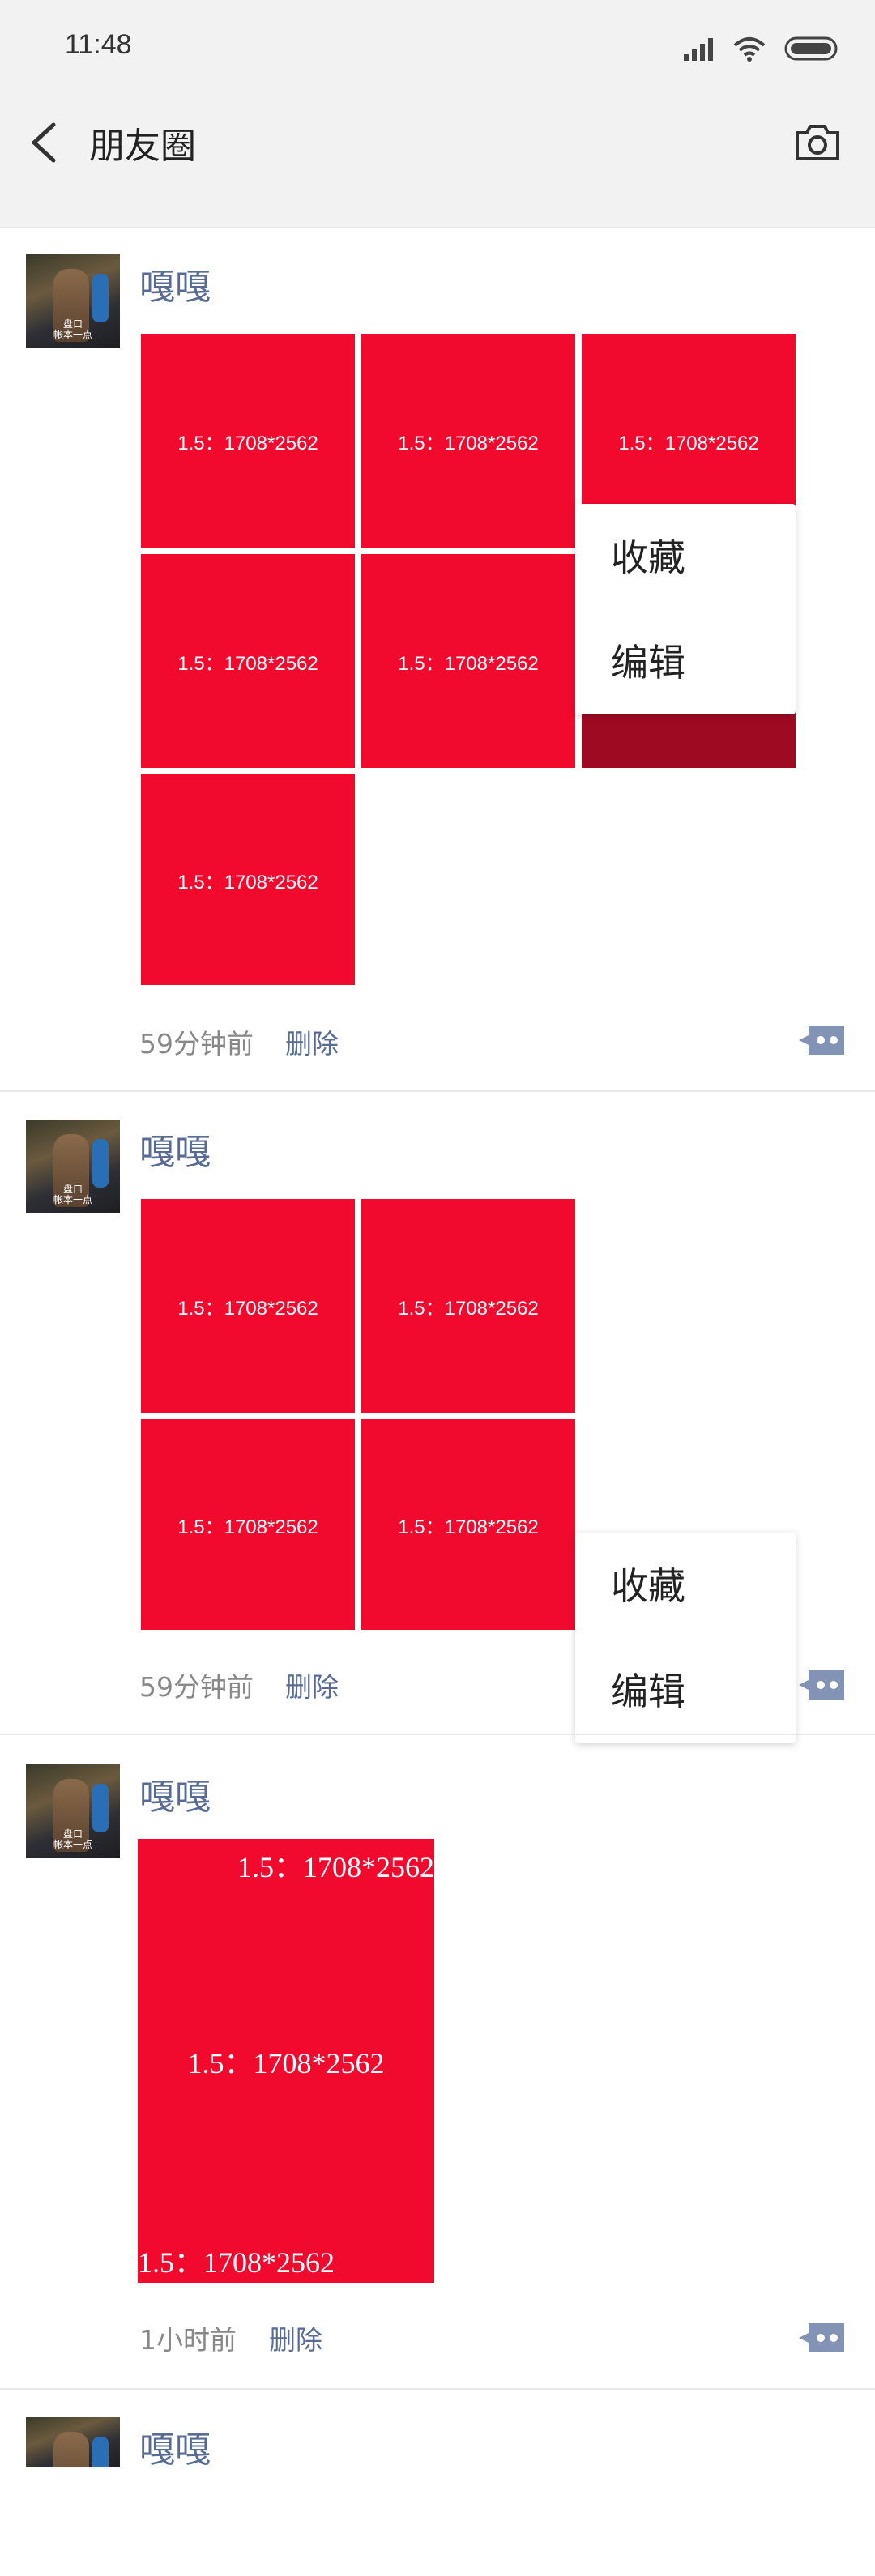 Image resolution: width=875 pixels, height=2576 pixels. I want to click on wifi-icon, so click(749, 50).